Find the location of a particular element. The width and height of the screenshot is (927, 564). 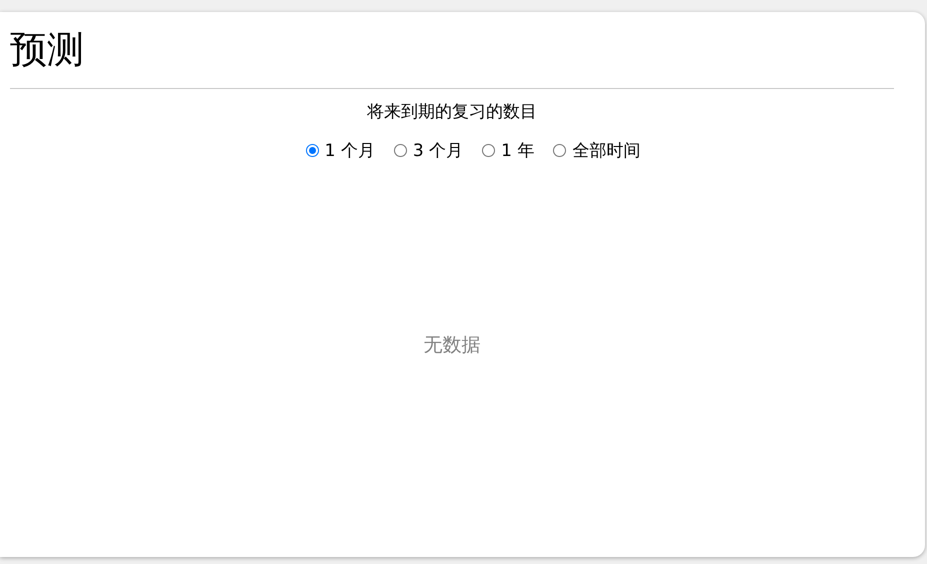

radio-label: 全部时间 is located at coordinates (606, 150).